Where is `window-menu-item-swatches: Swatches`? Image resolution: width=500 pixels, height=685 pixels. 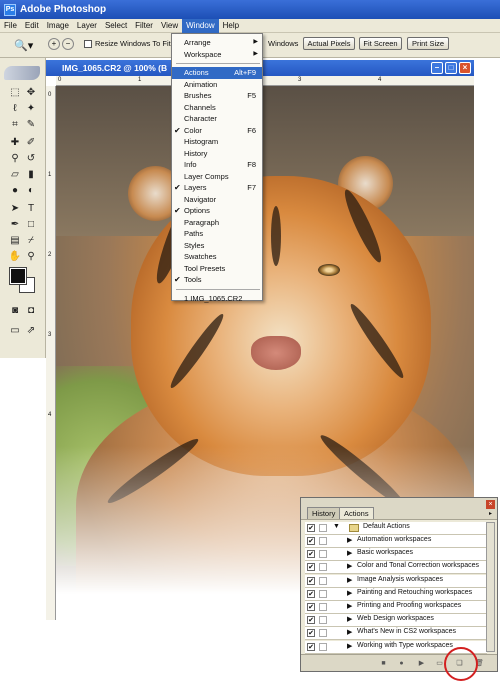 window-menu-item-swatches: Swatches is located at coordinates (217, 257).